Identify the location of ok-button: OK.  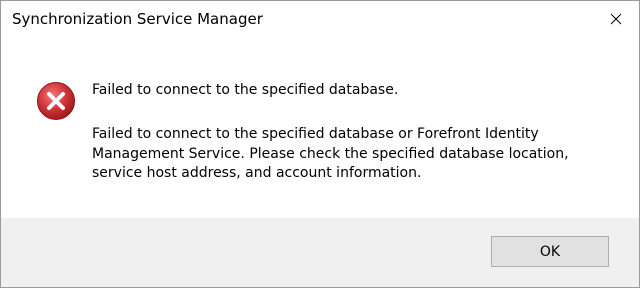
(550, 251).